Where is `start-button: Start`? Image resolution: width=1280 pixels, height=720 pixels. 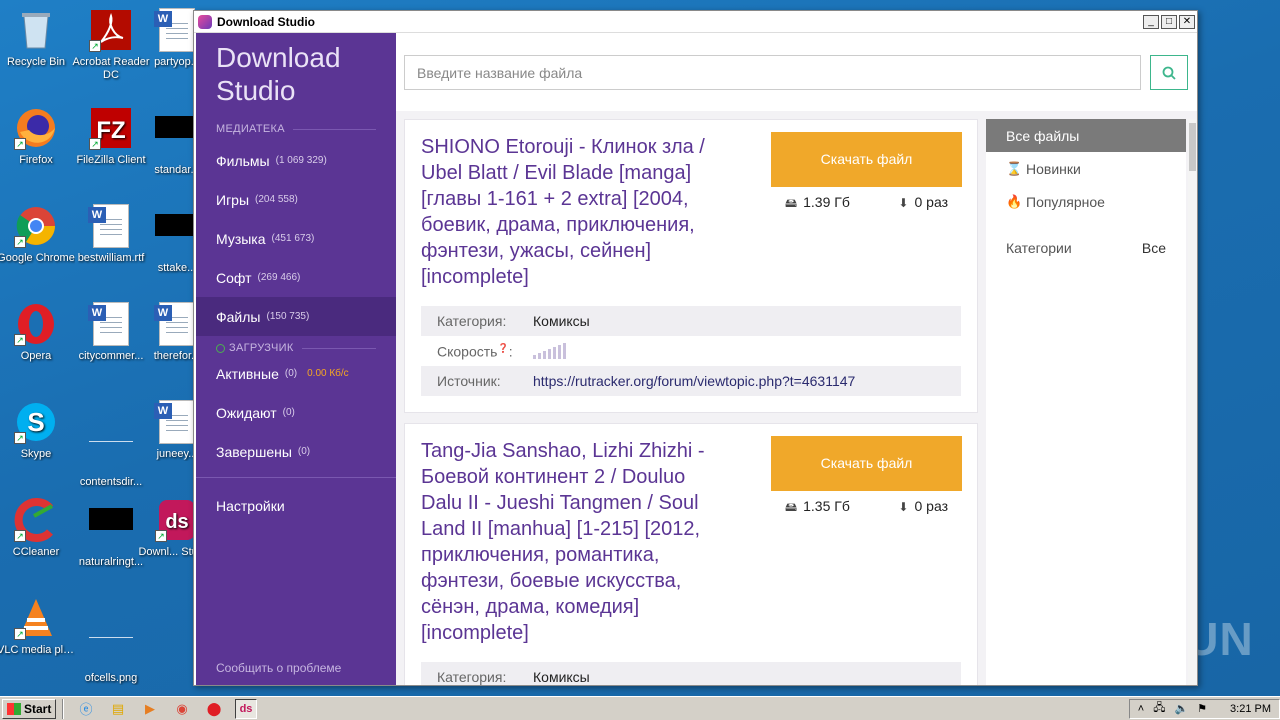
start-button: Start is located at coordinates (29, 708).